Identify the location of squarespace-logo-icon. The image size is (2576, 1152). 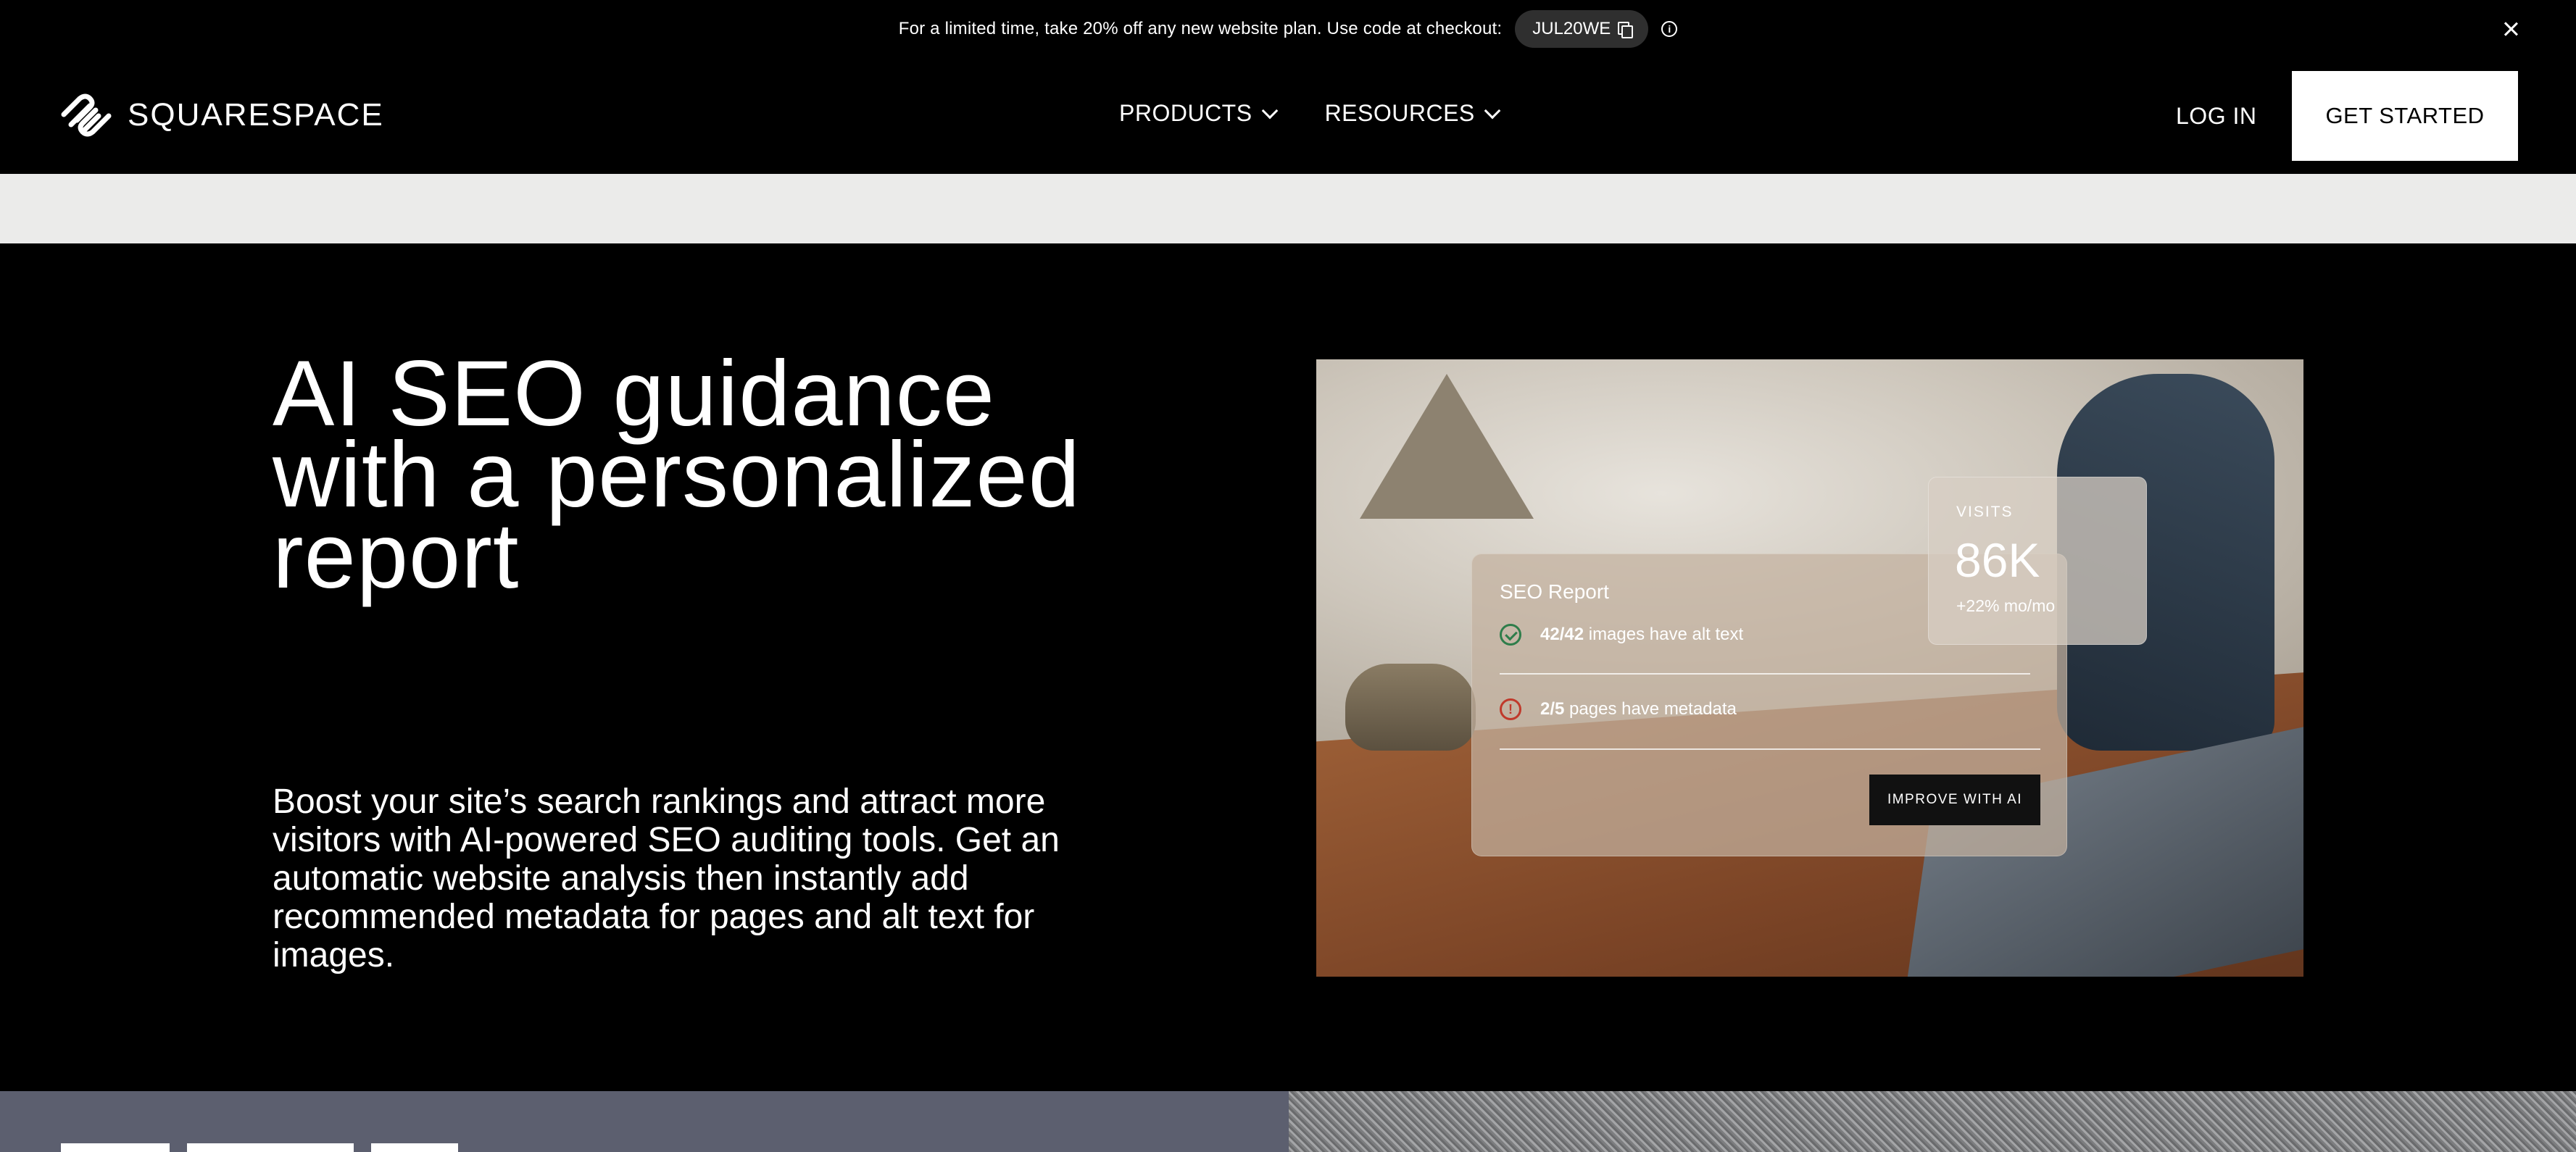
(86, 115).